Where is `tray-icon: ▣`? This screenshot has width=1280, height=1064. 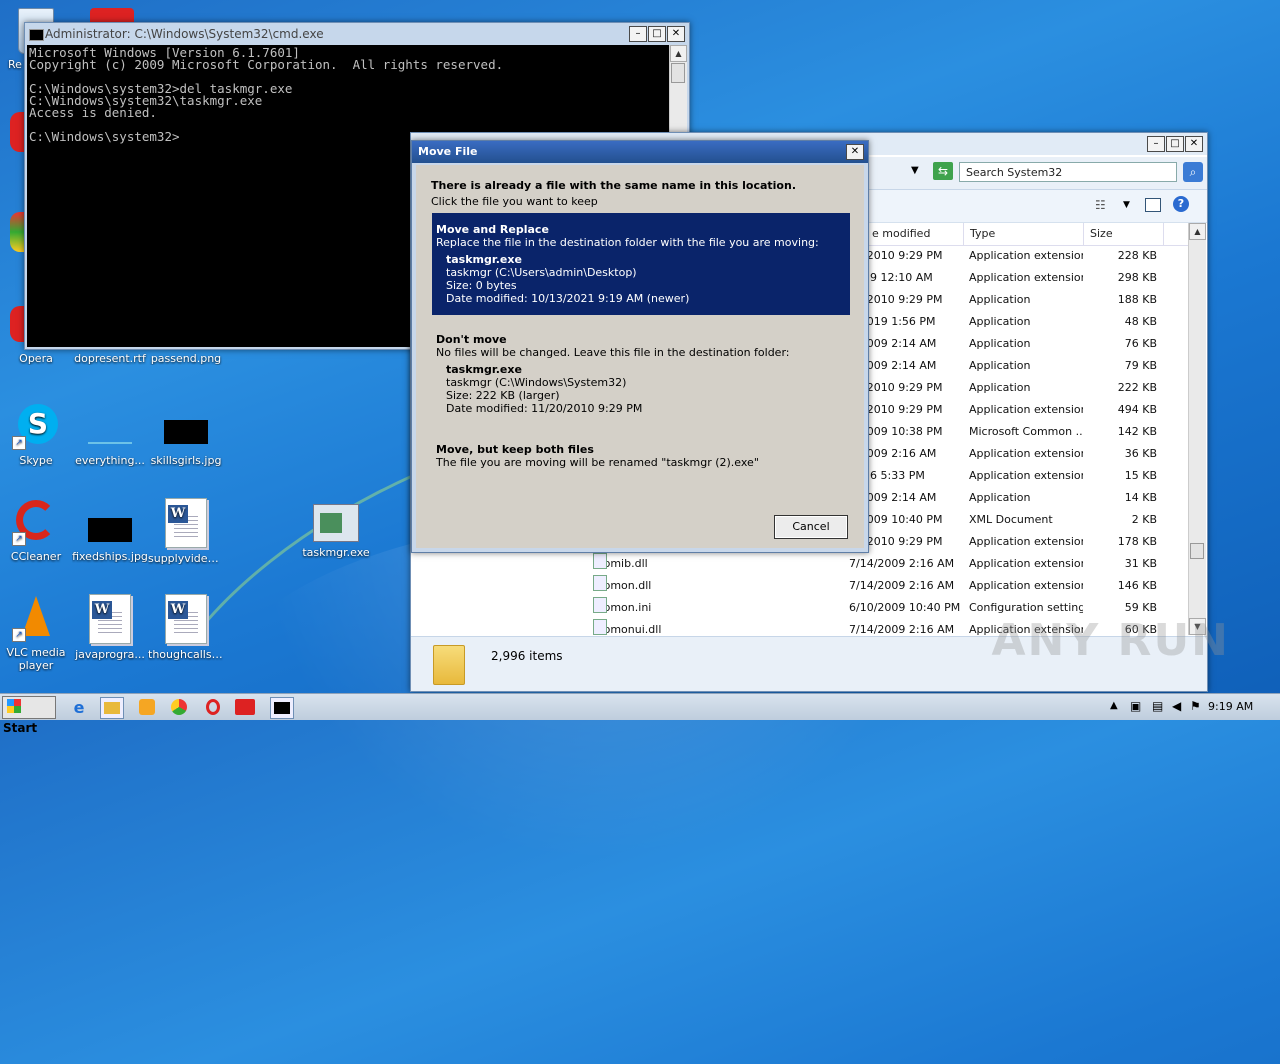
tray-icon: ▣ is located at coordinates (1135, 706).